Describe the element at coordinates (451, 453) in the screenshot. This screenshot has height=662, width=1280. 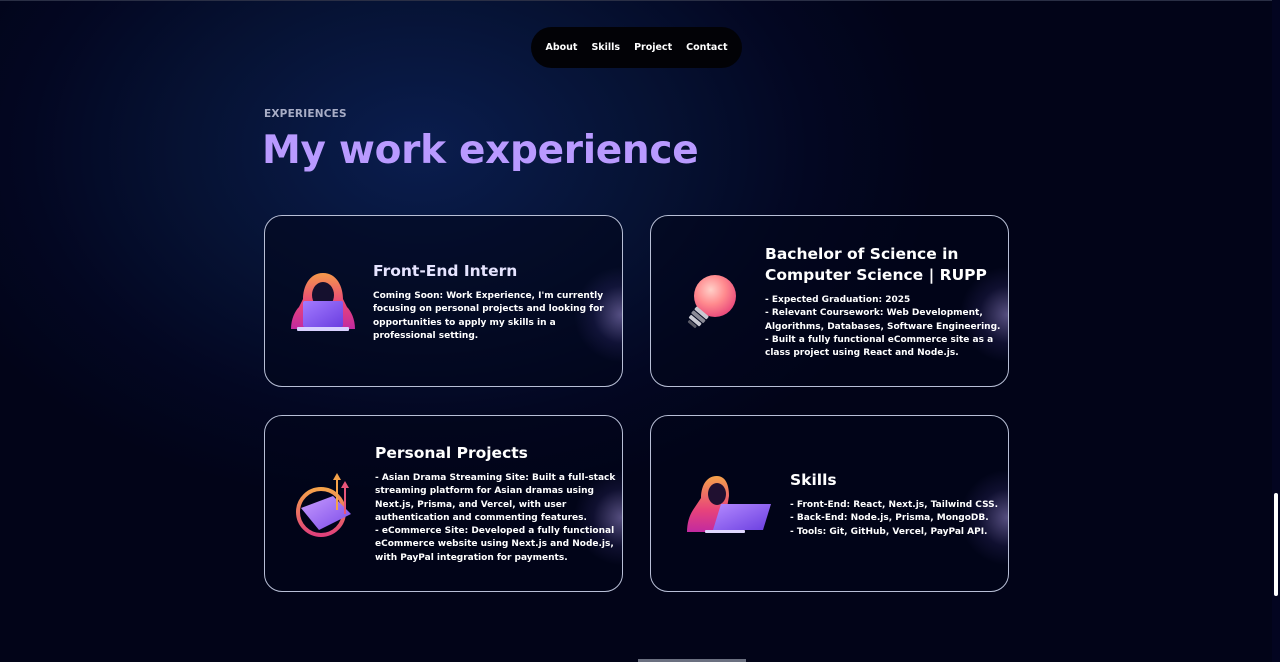
I see `card-heading: Personal Projects` at that location.